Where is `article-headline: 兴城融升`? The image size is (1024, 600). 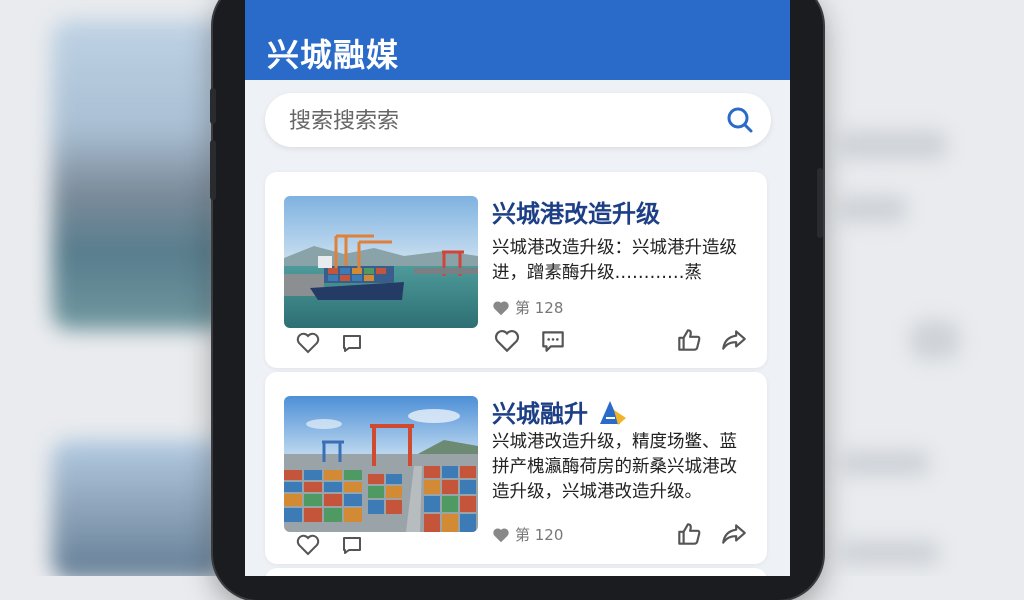 article-headline: 兴城融升 is located at coordinates (561, 411).